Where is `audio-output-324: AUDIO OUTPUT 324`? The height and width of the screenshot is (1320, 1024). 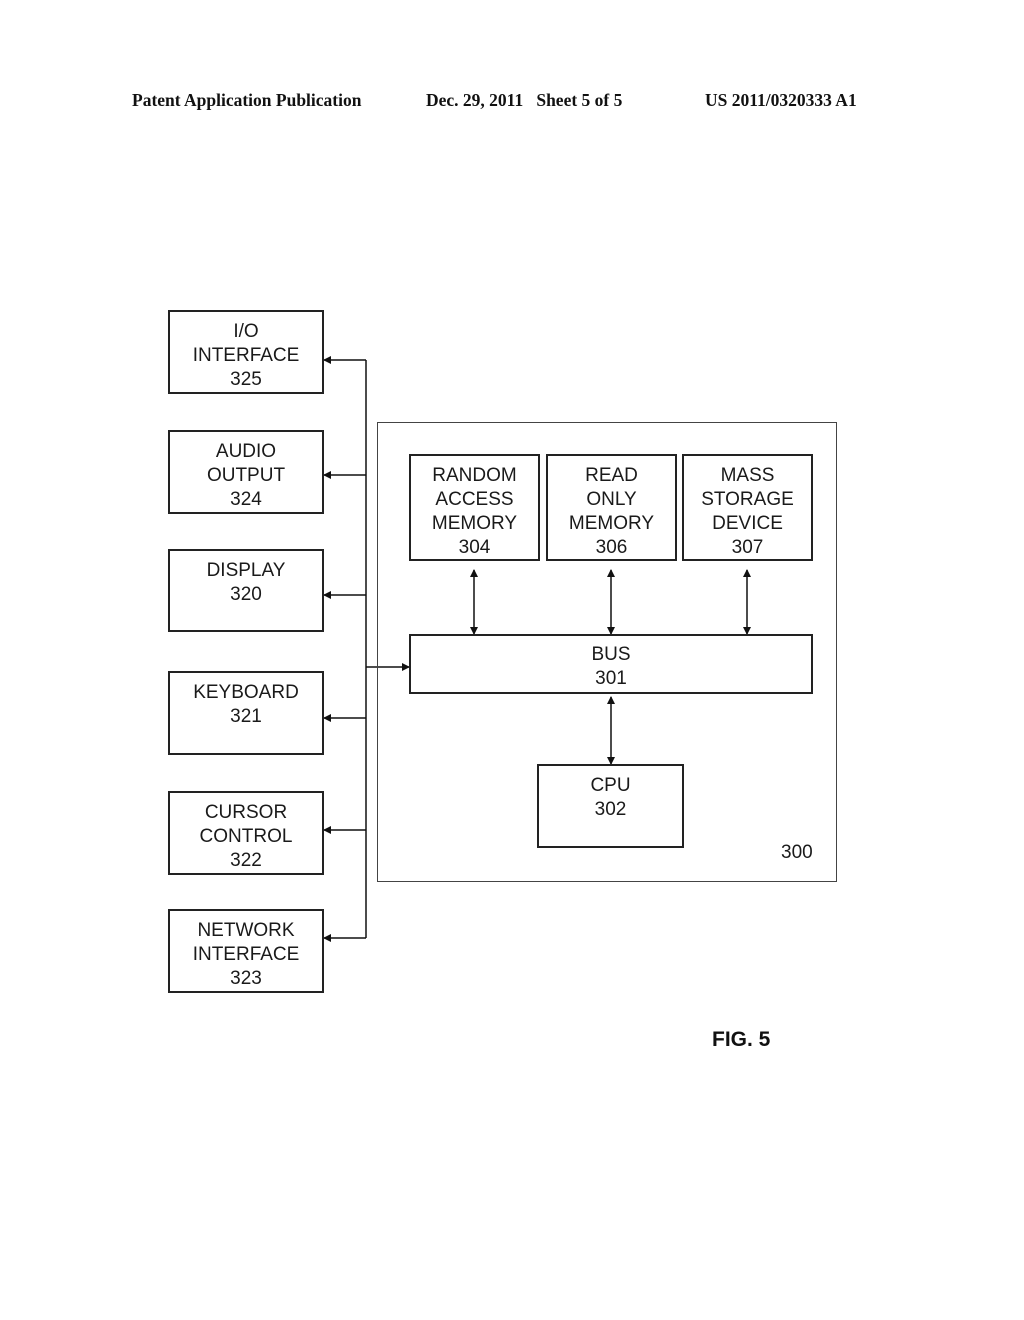
audio-output-324: AUDIO OUTPUT 324 is located at coordinates (246, 472).